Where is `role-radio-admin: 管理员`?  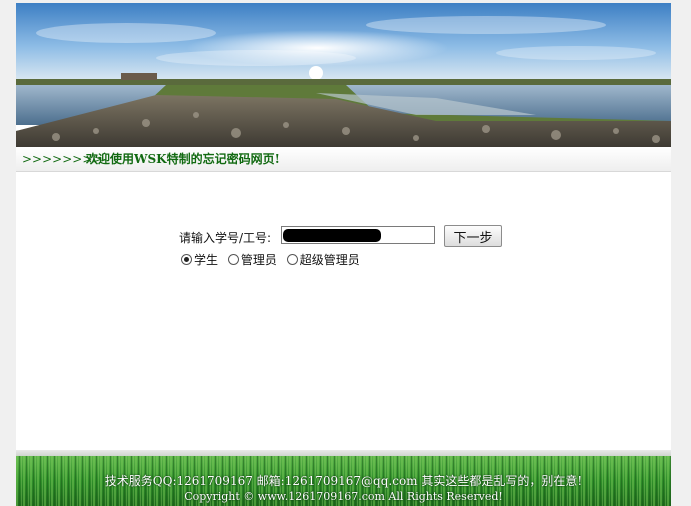 role-radio-admin: 管理员 is located at coordinates (255, 259).